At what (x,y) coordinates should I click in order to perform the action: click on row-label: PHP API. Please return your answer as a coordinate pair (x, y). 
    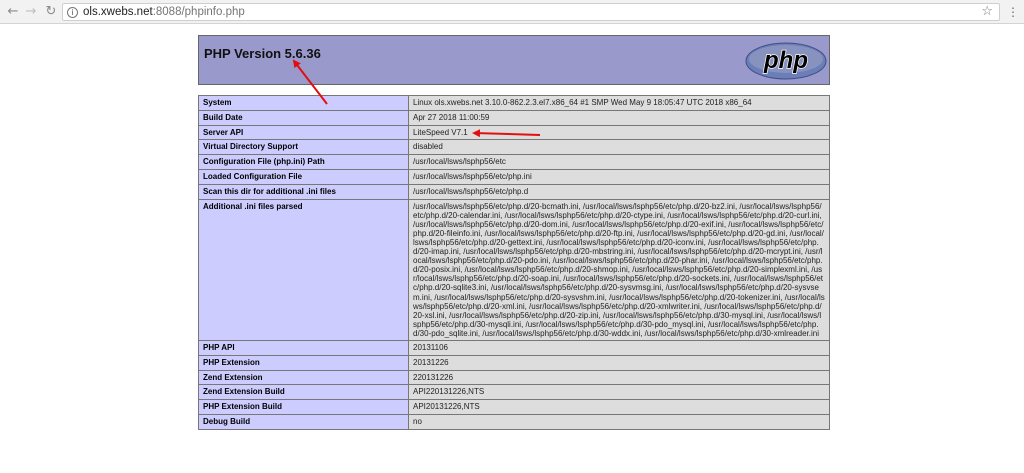
    Looking at the image, I should click on (303, 347).